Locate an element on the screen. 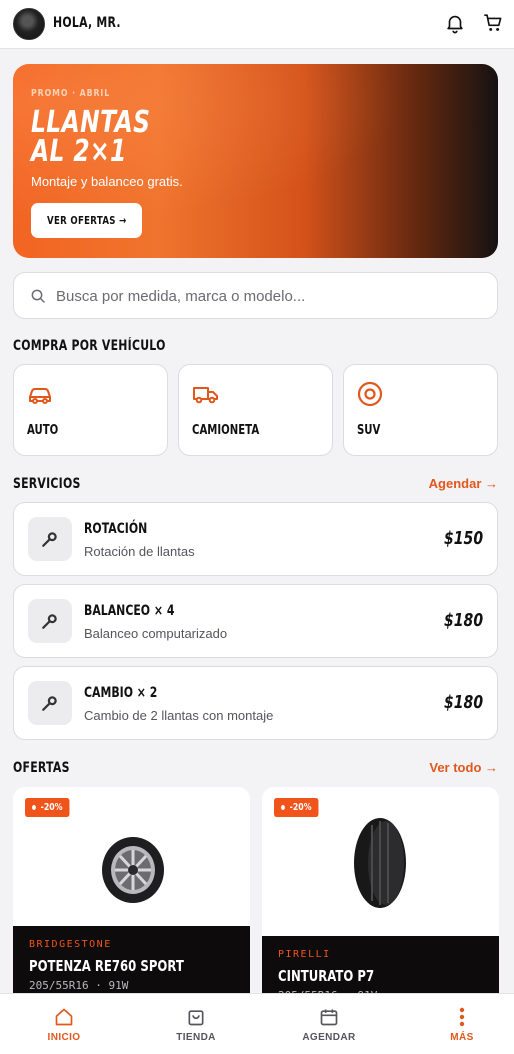 This screenshot has width=514, height=1054. nav-label: TIENDA is located at coordinates (196, 1037).